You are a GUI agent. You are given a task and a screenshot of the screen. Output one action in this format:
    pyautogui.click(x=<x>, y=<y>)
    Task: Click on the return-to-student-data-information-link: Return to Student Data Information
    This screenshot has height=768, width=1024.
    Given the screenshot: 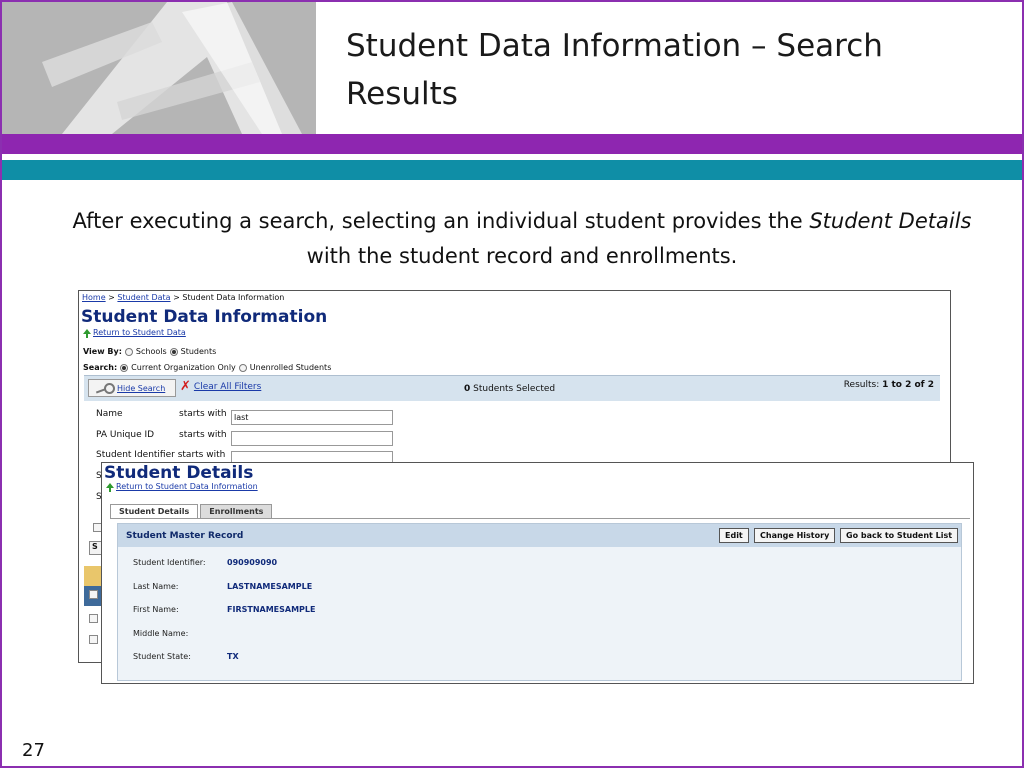 What is the action you would take?
    pyautogui.click(x=187, y=486)
    